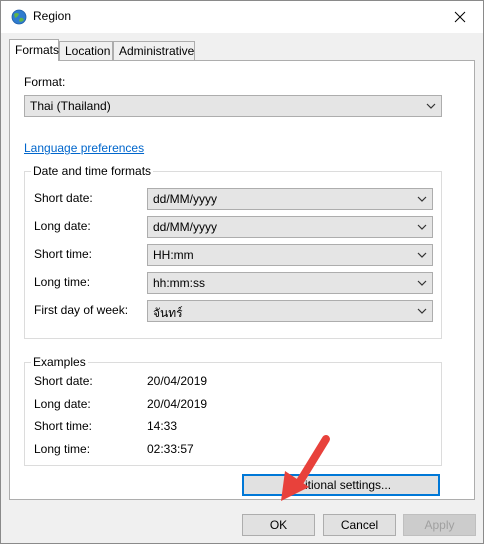  Describe the element at coordinates (62, 226) in the screenshot. I see `long-date-label: Long date:` at that location.